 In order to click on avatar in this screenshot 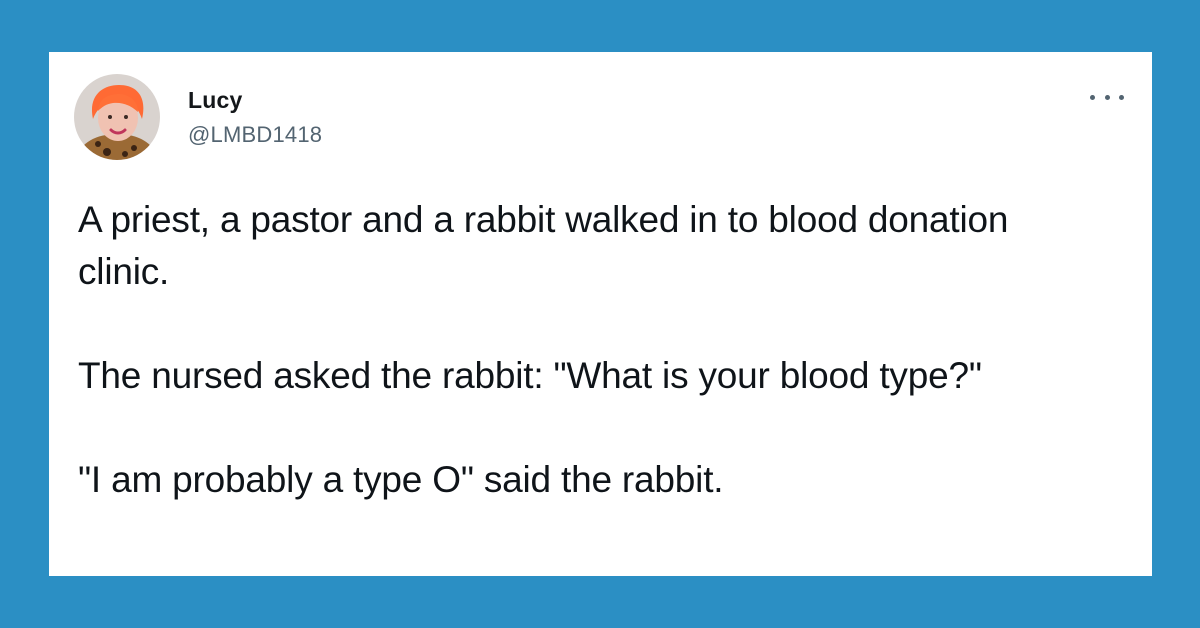, I will do `click(117, 117)`.